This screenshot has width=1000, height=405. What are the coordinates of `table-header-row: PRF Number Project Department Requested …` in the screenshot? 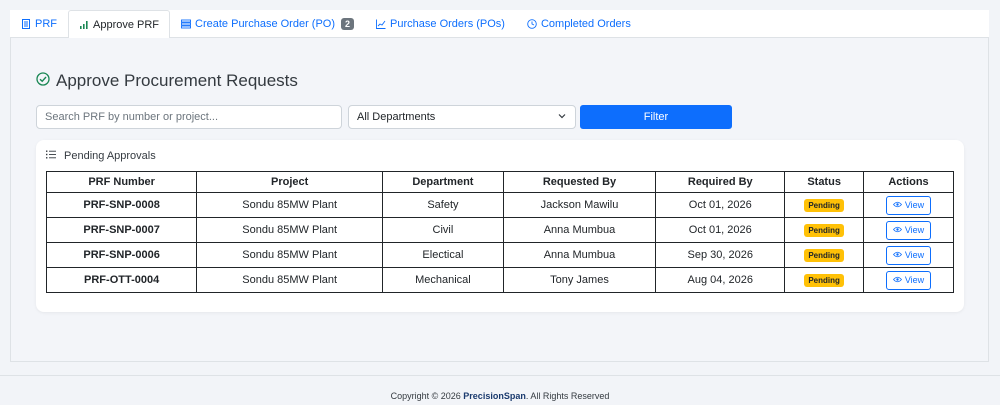 It's located at (500, 182).